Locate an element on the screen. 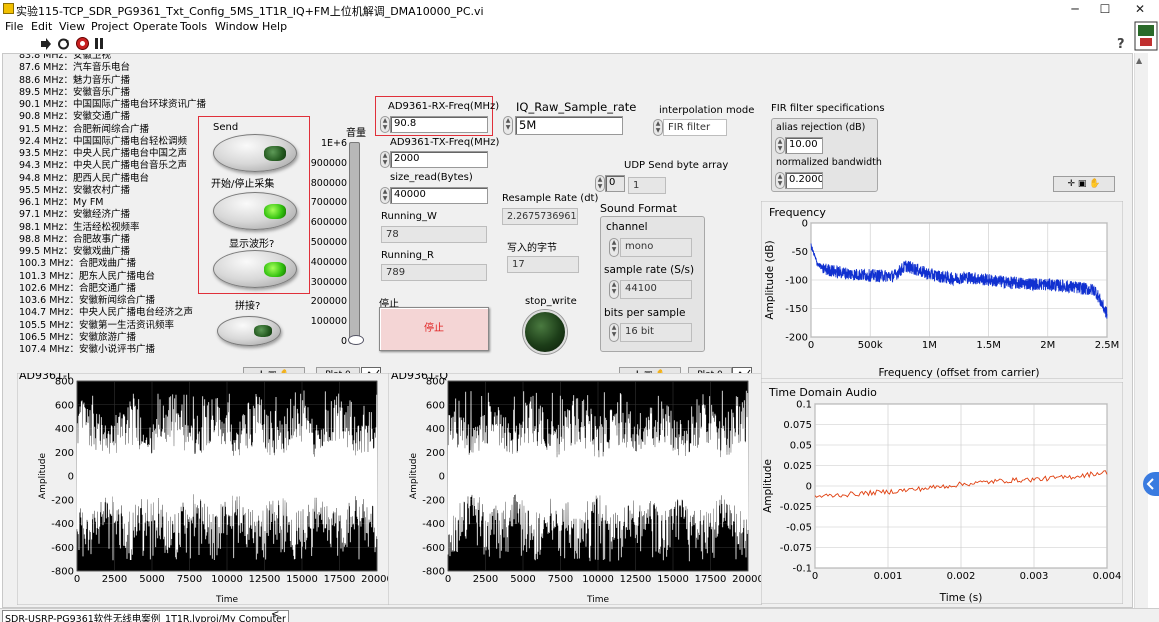 This screenshot has height=622, width=1159. normalized-bandwidth-label: normalized bandwidth is located at coordinates (829, 162).